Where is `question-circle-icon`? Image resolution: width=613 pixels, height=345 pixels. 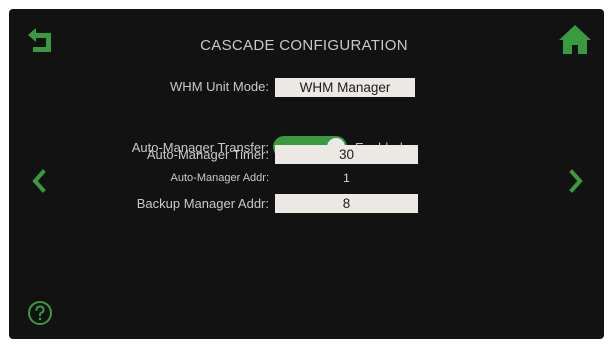 question-circle-icon is located at coordinates (40, 313).